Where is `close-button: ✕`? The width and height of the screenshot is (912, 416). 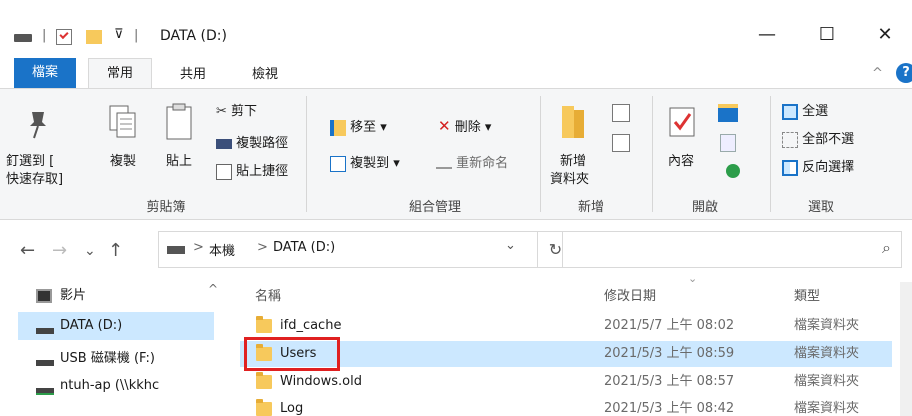
close-button: ✕ is located at coordinates (885, 35).